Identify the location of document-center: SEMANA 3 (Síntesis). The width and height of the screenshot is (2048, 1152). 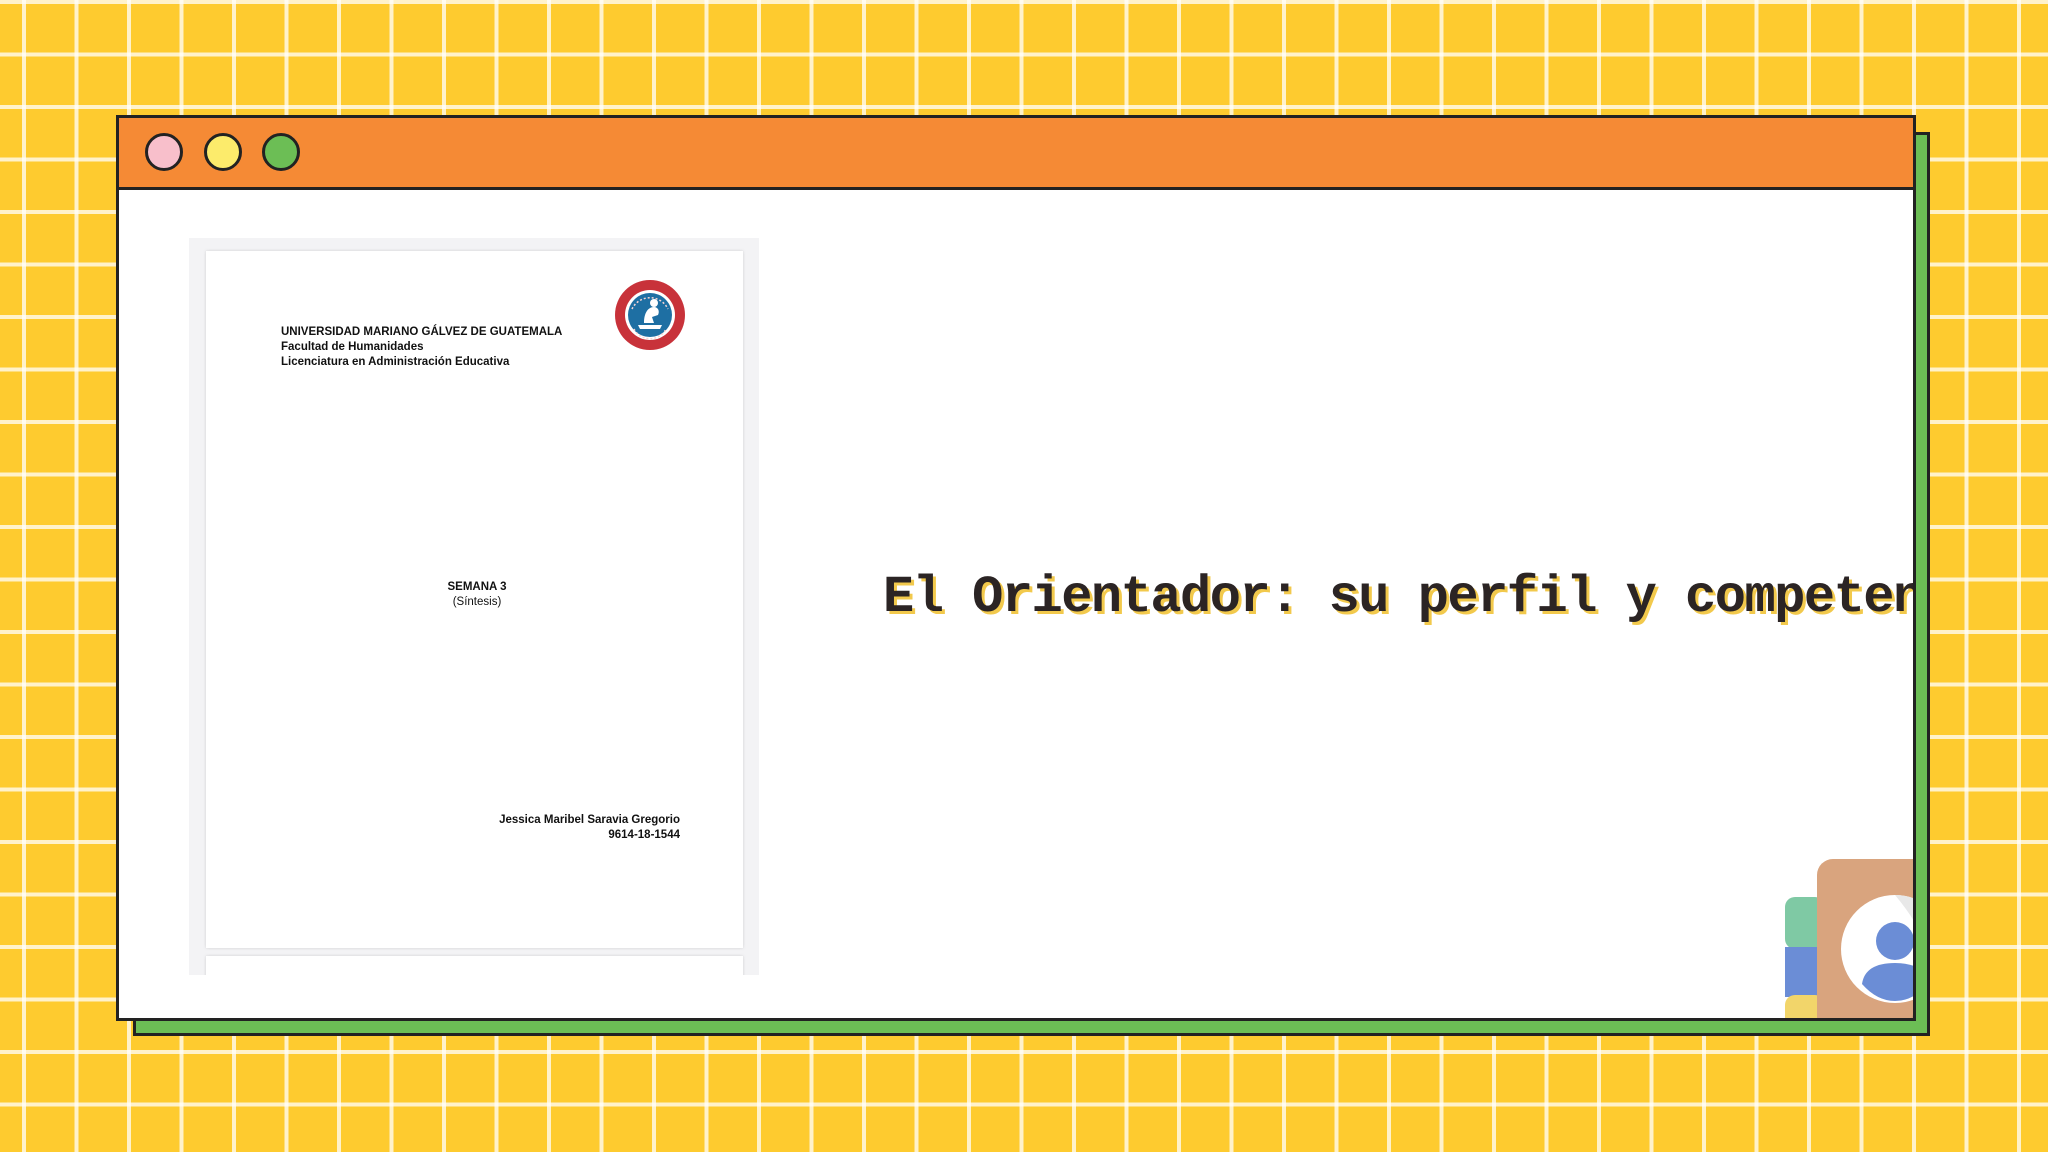
(474, 595).